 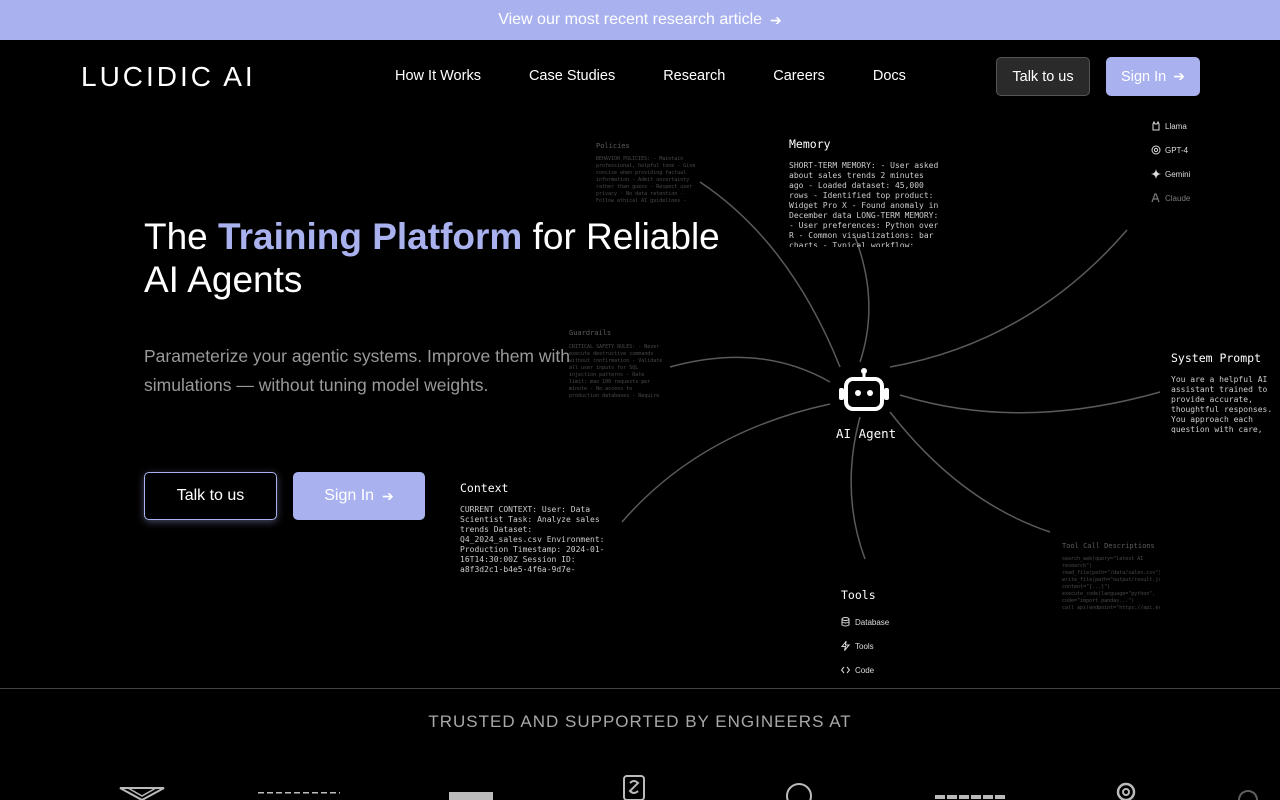 What do you see at coordinates (630, 19) in the screenshot?
I see `banner-text: View our most recent research article` at bounding box center [630, 19].